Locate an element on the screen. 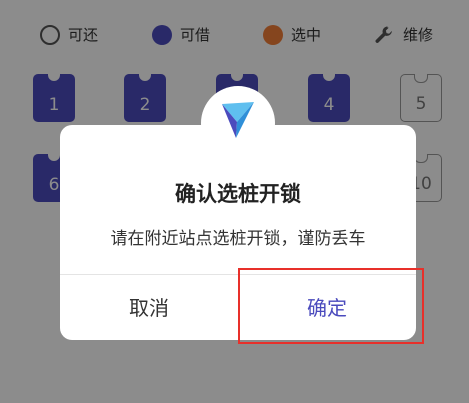 The height and width of the screenshot is (403, 469). dialog-message: 请在附近站点选桩开锁，谨防丢车 is located at coordinates (238, 239).